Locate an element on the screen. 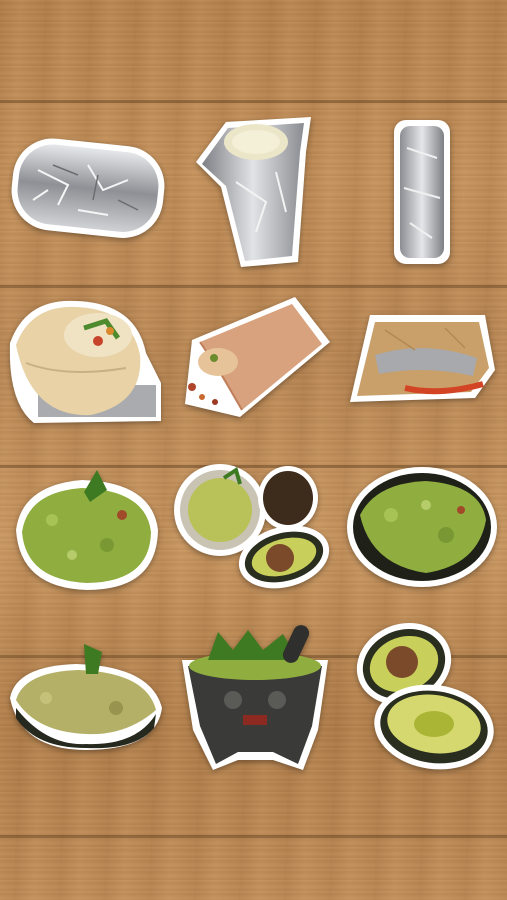 The width and height of the screenshot is (507, 900). open-foil-burrito-icon is located at coordinates (253, 192).